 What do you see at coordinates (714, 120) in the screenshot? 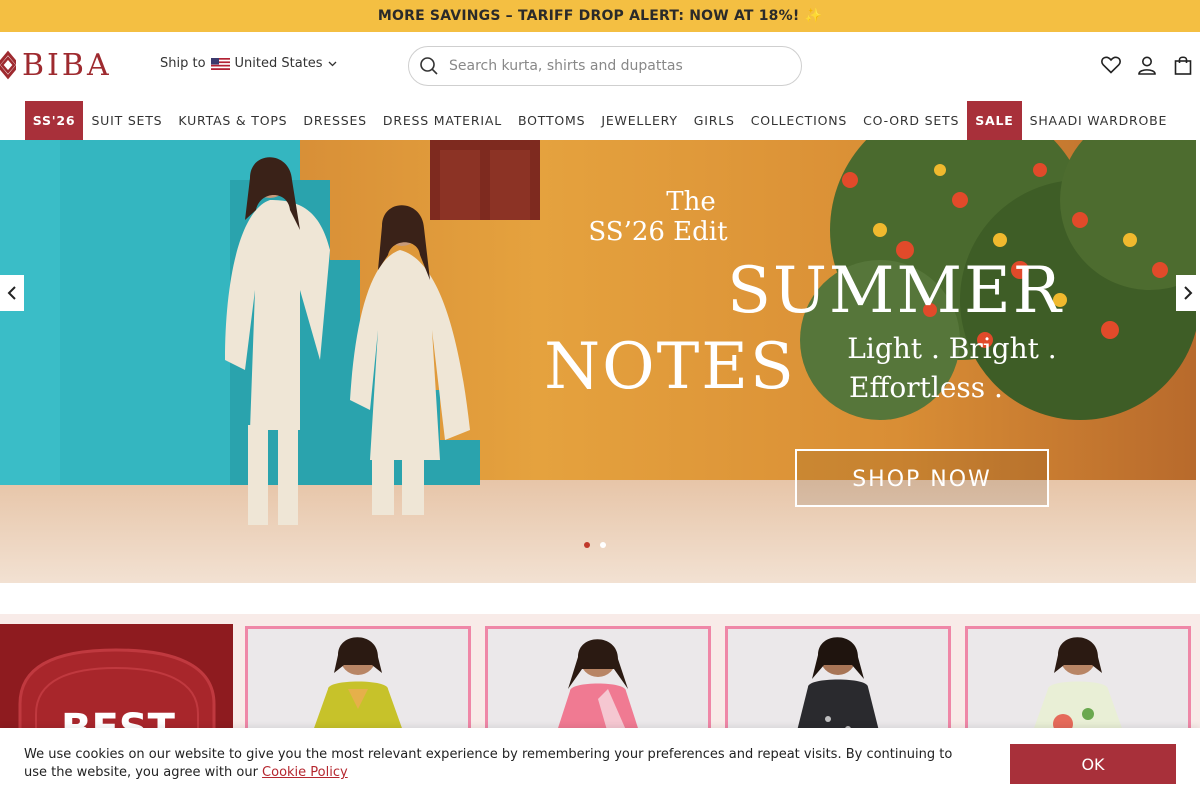
I see `nav-item-girls: GIRLS` at bounding box center [714, 120].